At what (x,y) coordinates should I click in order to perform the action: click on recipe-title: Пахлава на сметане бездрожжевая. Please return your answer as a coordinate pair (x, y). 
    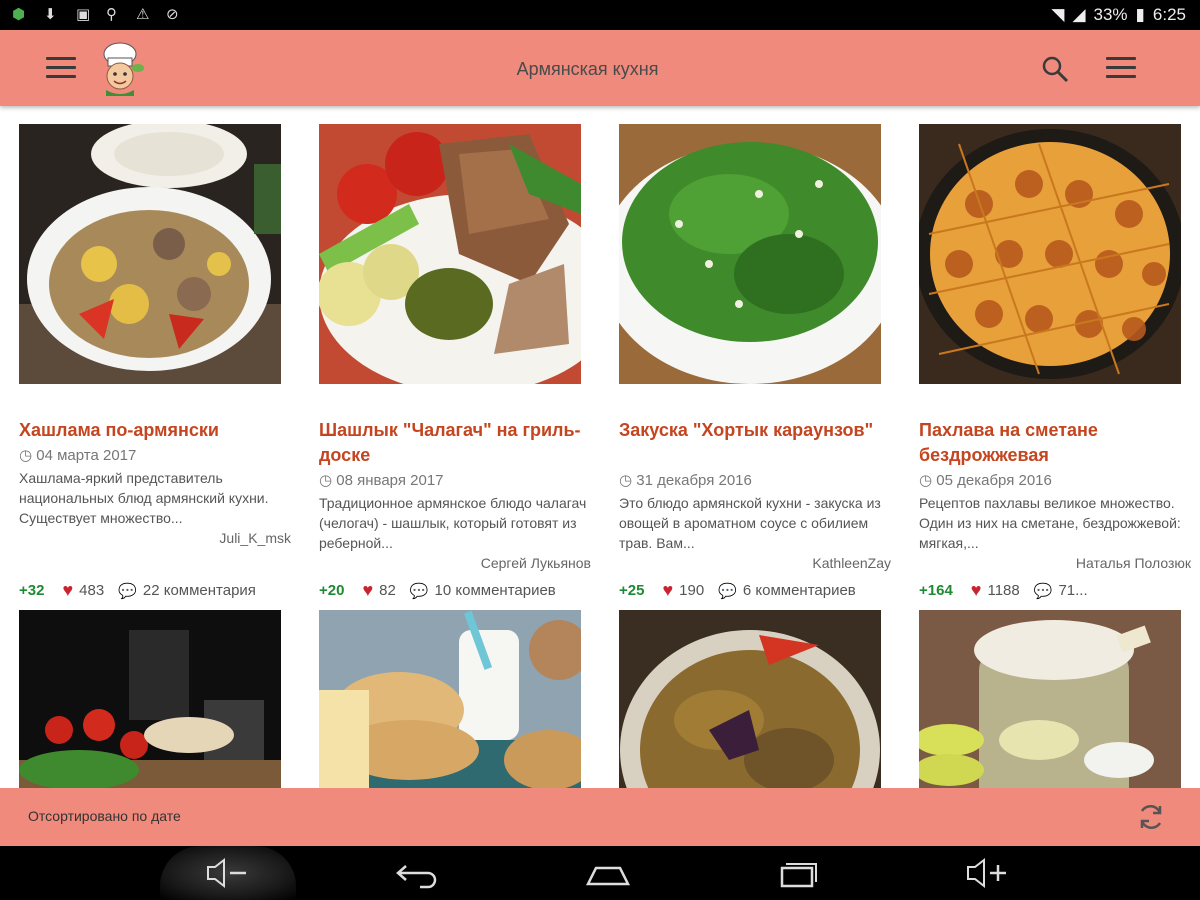
    Looking at the image, I should click on (1050, 443).